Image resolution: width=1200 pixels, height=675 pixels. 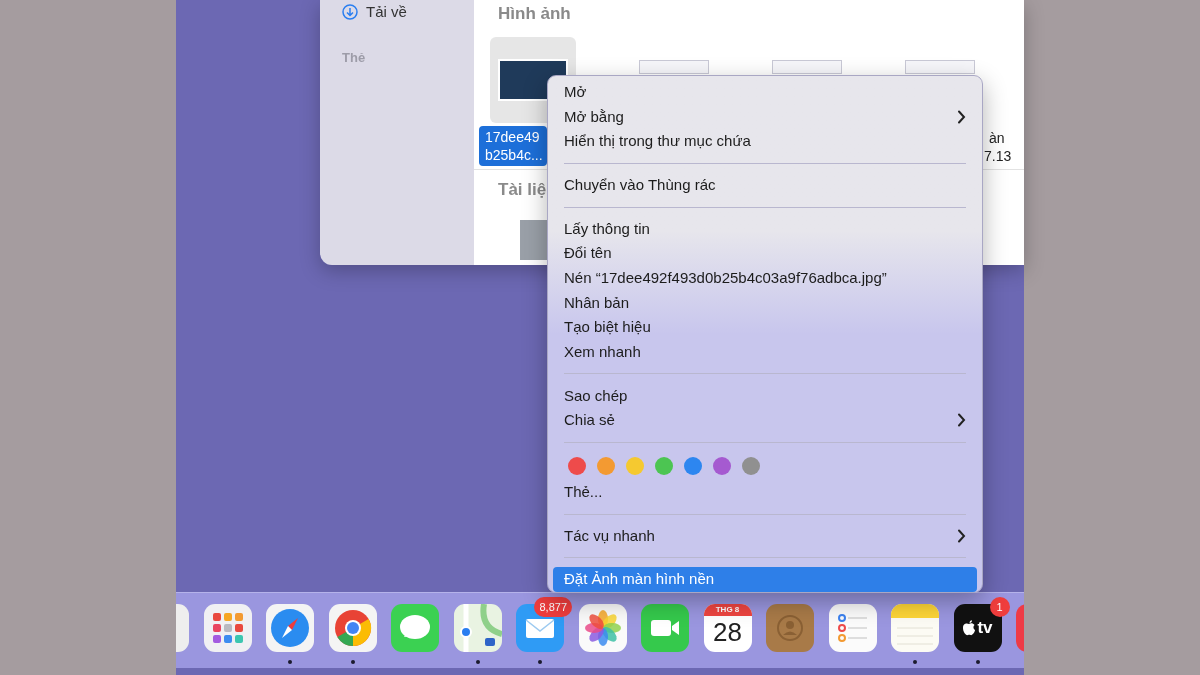 I want to click on menu-item: Tạo biệt hiệu, so click(x=765, y=327).